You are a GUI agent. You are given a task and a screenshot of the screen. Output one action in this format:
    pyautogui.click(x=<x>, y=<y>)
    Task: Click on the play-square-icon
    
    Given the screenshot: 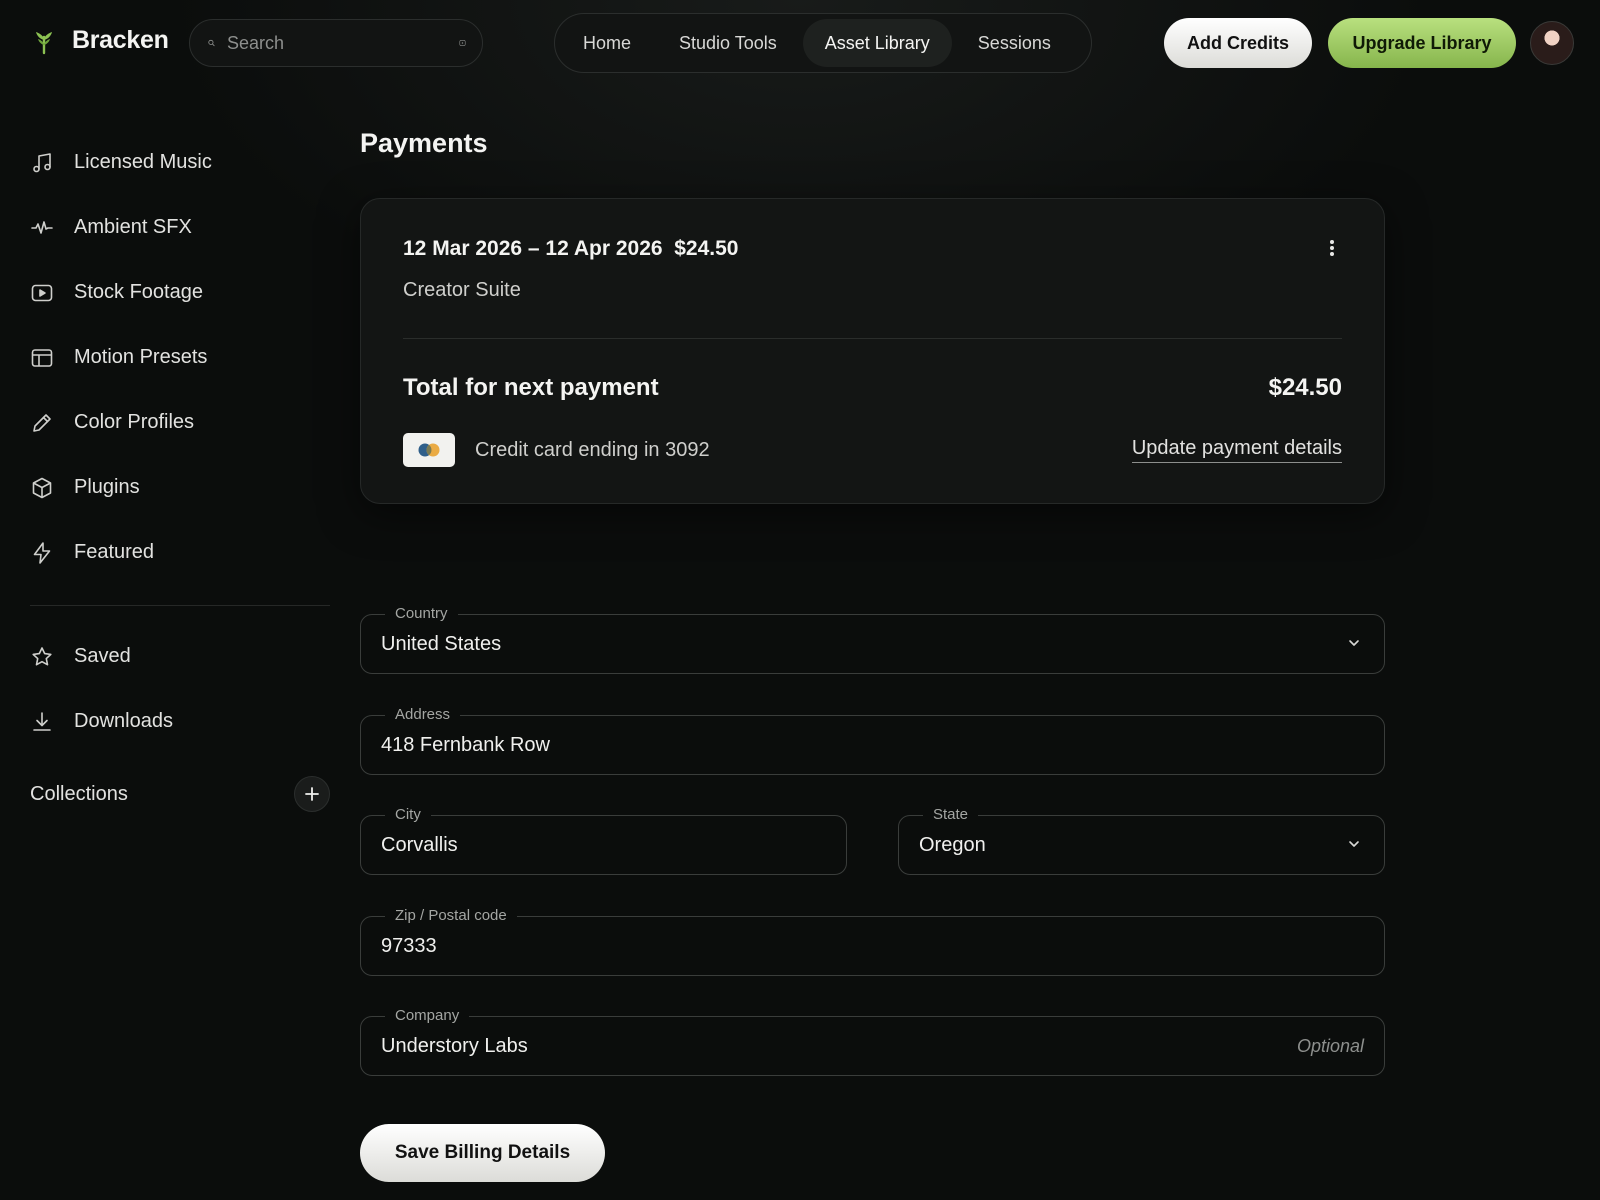 What is the action you would take?
    pyautogui.click(x=42, y=292)
    